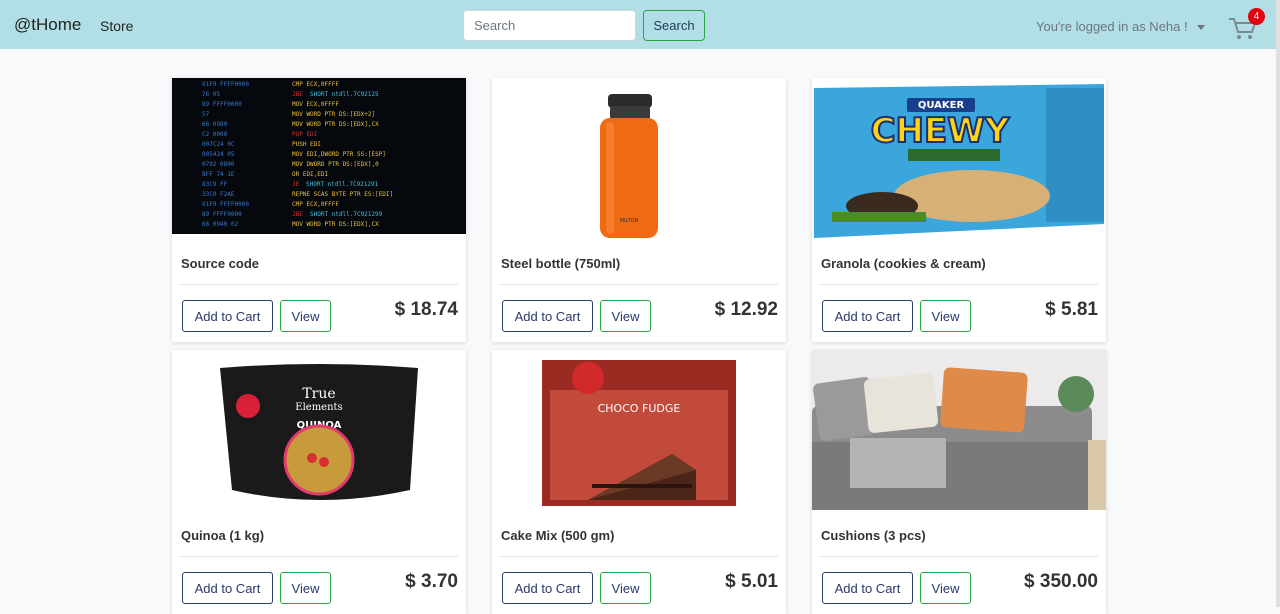  Describe the element at coordinates (342, 184) in the screenshot. I see `svg-text: SHORT ntdll.7C921291` at that location.